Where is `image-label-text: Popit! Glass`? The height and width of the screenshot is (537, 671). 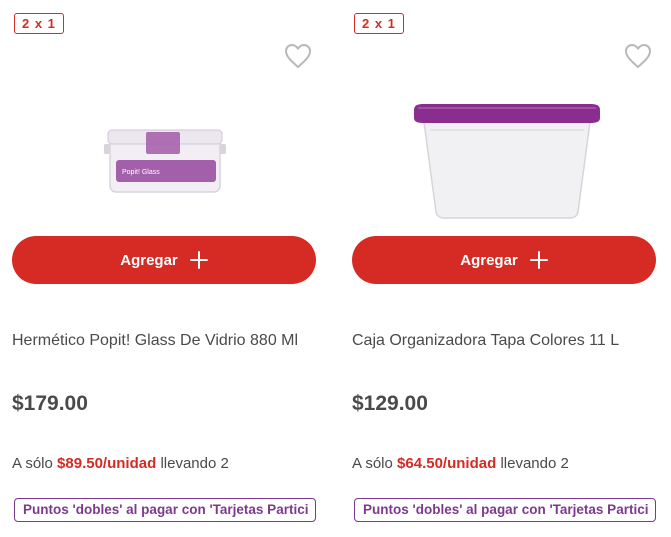
image-label-text: Popit! Glass is located at coordinates (141, 172).